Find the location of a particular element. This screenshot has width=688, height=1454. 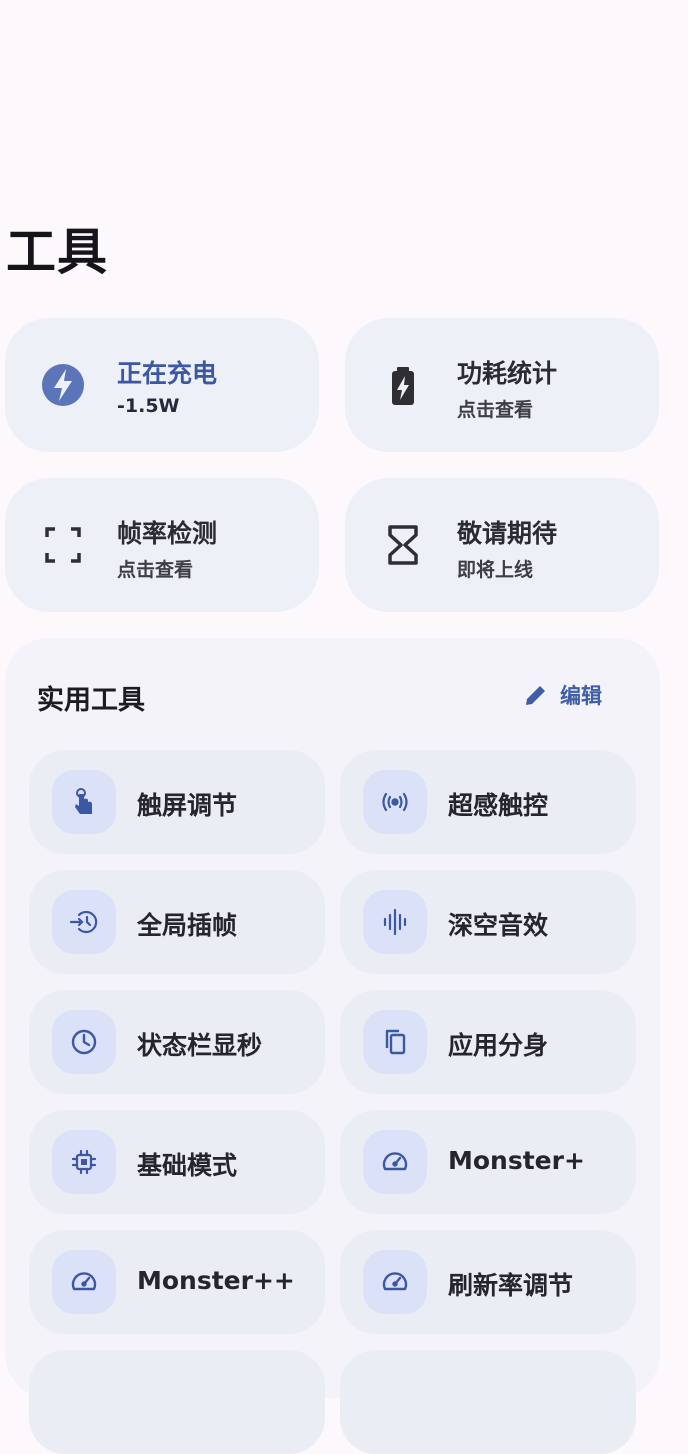

frame-icon is located at coordinates (63, 545).